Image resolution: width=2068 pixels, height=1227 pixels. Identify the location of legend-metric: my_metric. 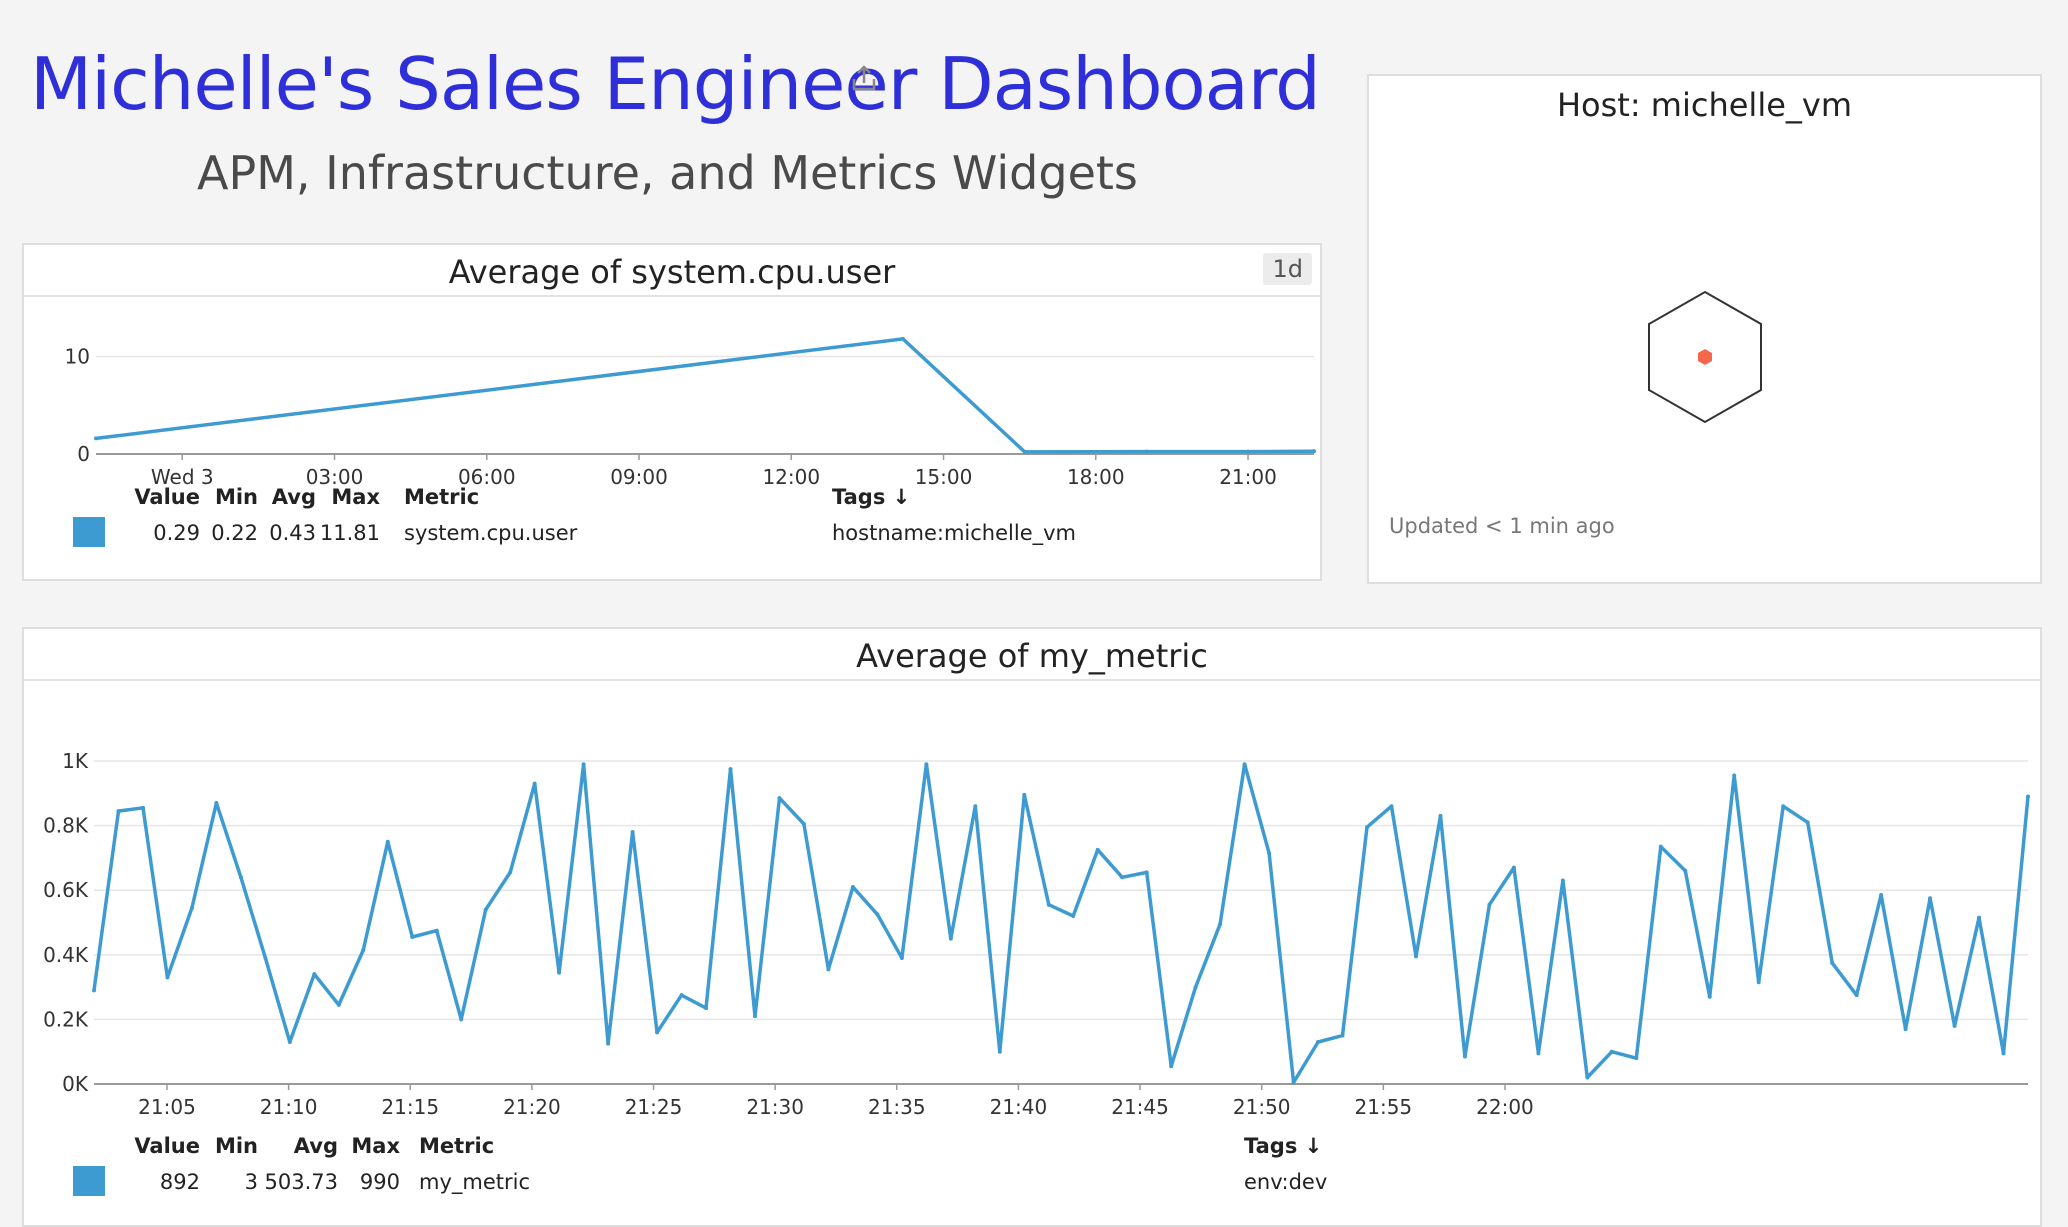
(475, 1182).